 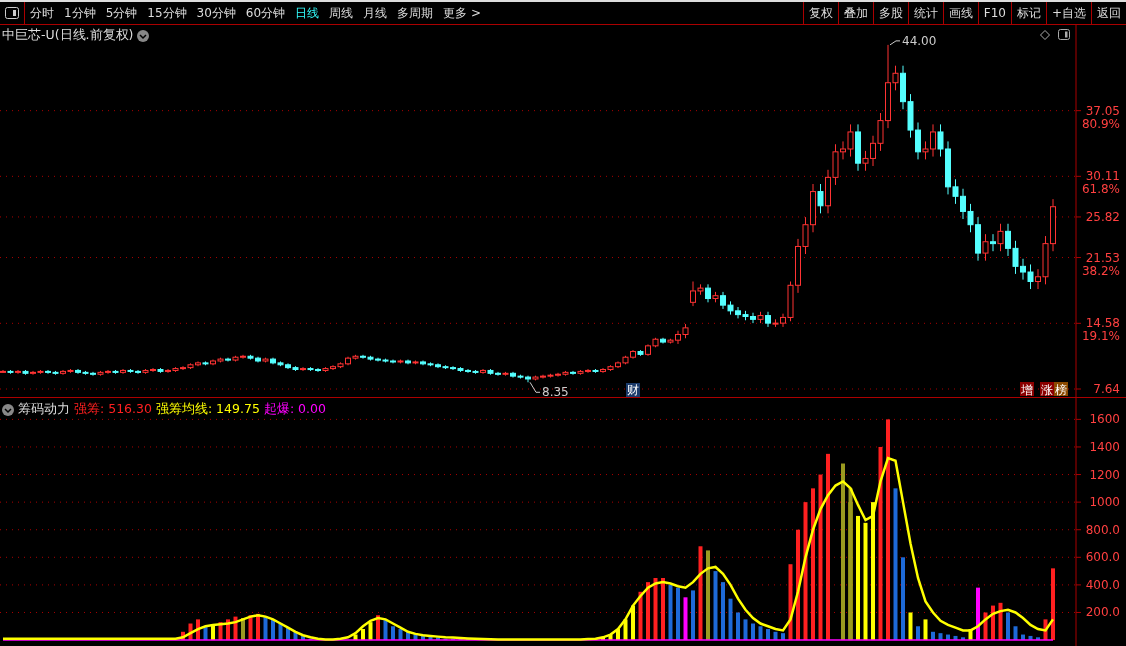 What do you see at coordinates (1104, 474) in the screenshot?
I see `axis-label: 1200` at bounding box center [1104, 474].